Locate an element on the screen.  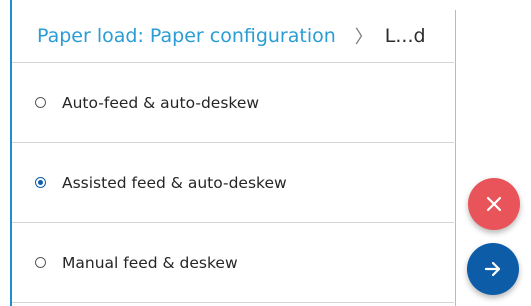
breadcrumb-link: Paper load: Paper configuration is located at coordinates (186, 36).